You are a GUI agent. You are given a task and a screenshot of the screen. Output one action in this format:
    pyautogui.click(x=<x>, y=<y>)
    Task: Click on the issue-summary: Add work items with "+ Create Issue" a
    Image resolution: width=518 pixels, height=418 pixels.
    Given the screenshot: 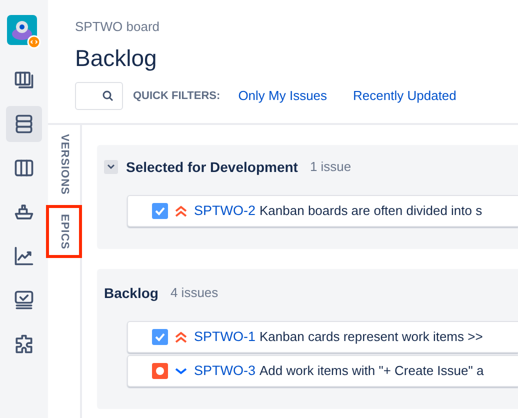 What is the action you would take?
    pyautogui.click(x=372, y=371)
    